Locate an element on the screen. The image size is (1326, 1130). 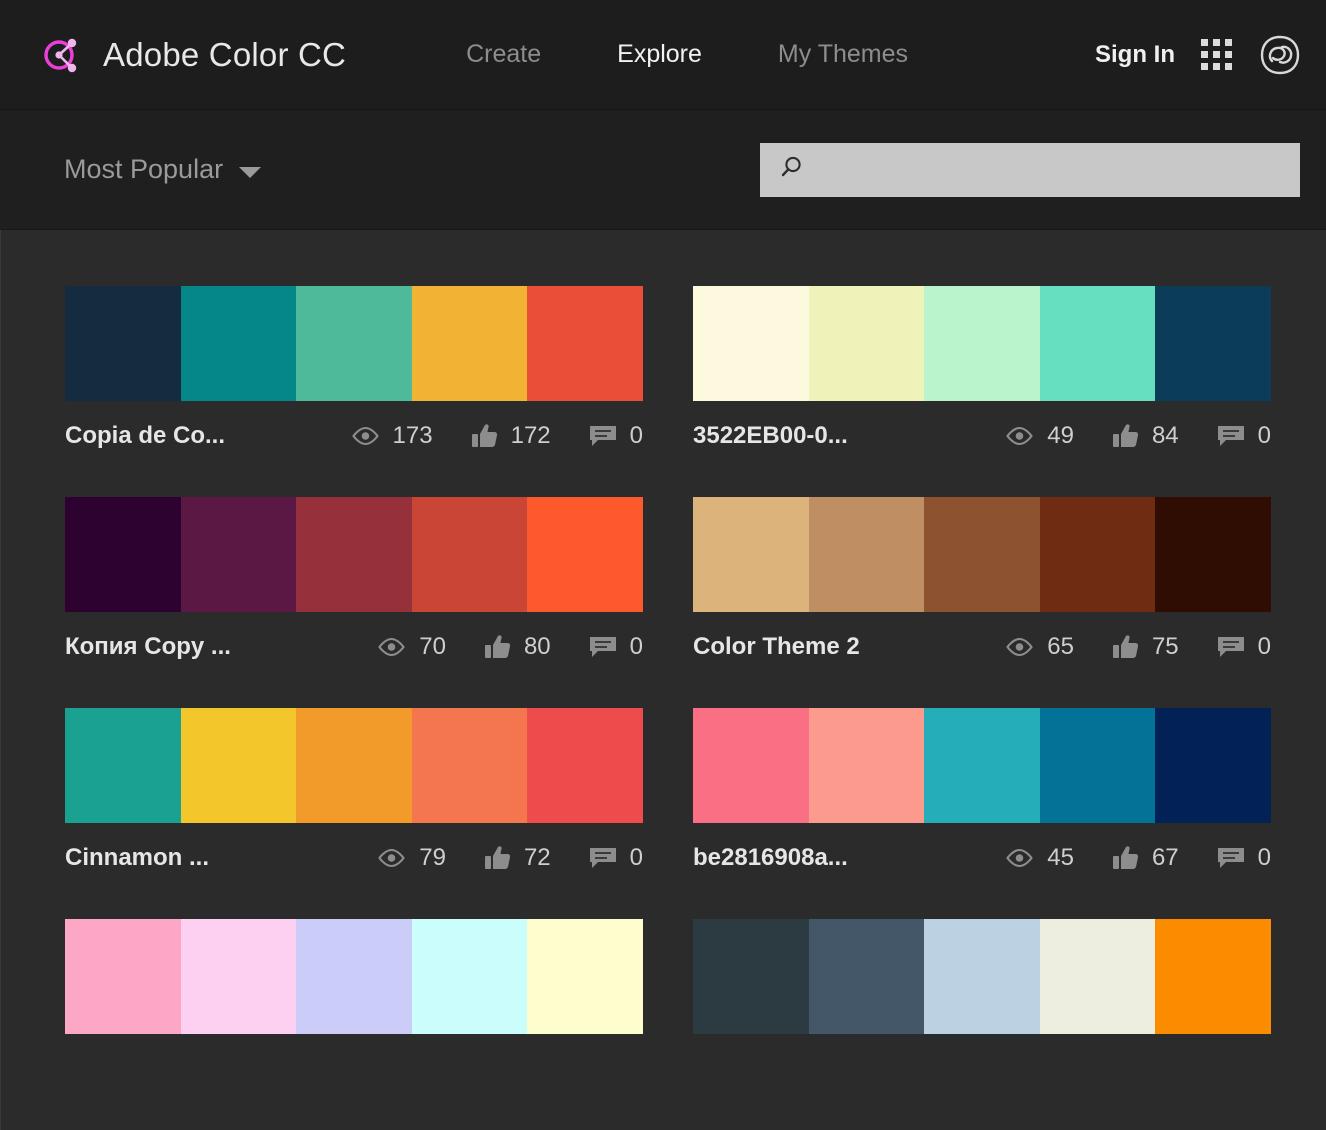
main-nav: Create Explore My Themes is located at coordinates (687, 54).